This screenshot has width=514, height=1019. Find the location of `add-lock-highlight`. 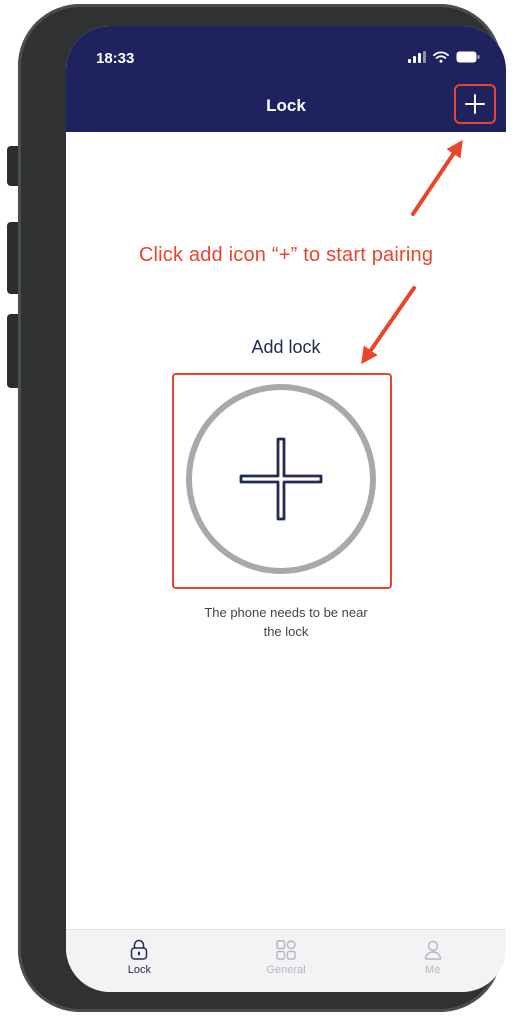

add-lock-highlight is located at coordinates (282, 481).